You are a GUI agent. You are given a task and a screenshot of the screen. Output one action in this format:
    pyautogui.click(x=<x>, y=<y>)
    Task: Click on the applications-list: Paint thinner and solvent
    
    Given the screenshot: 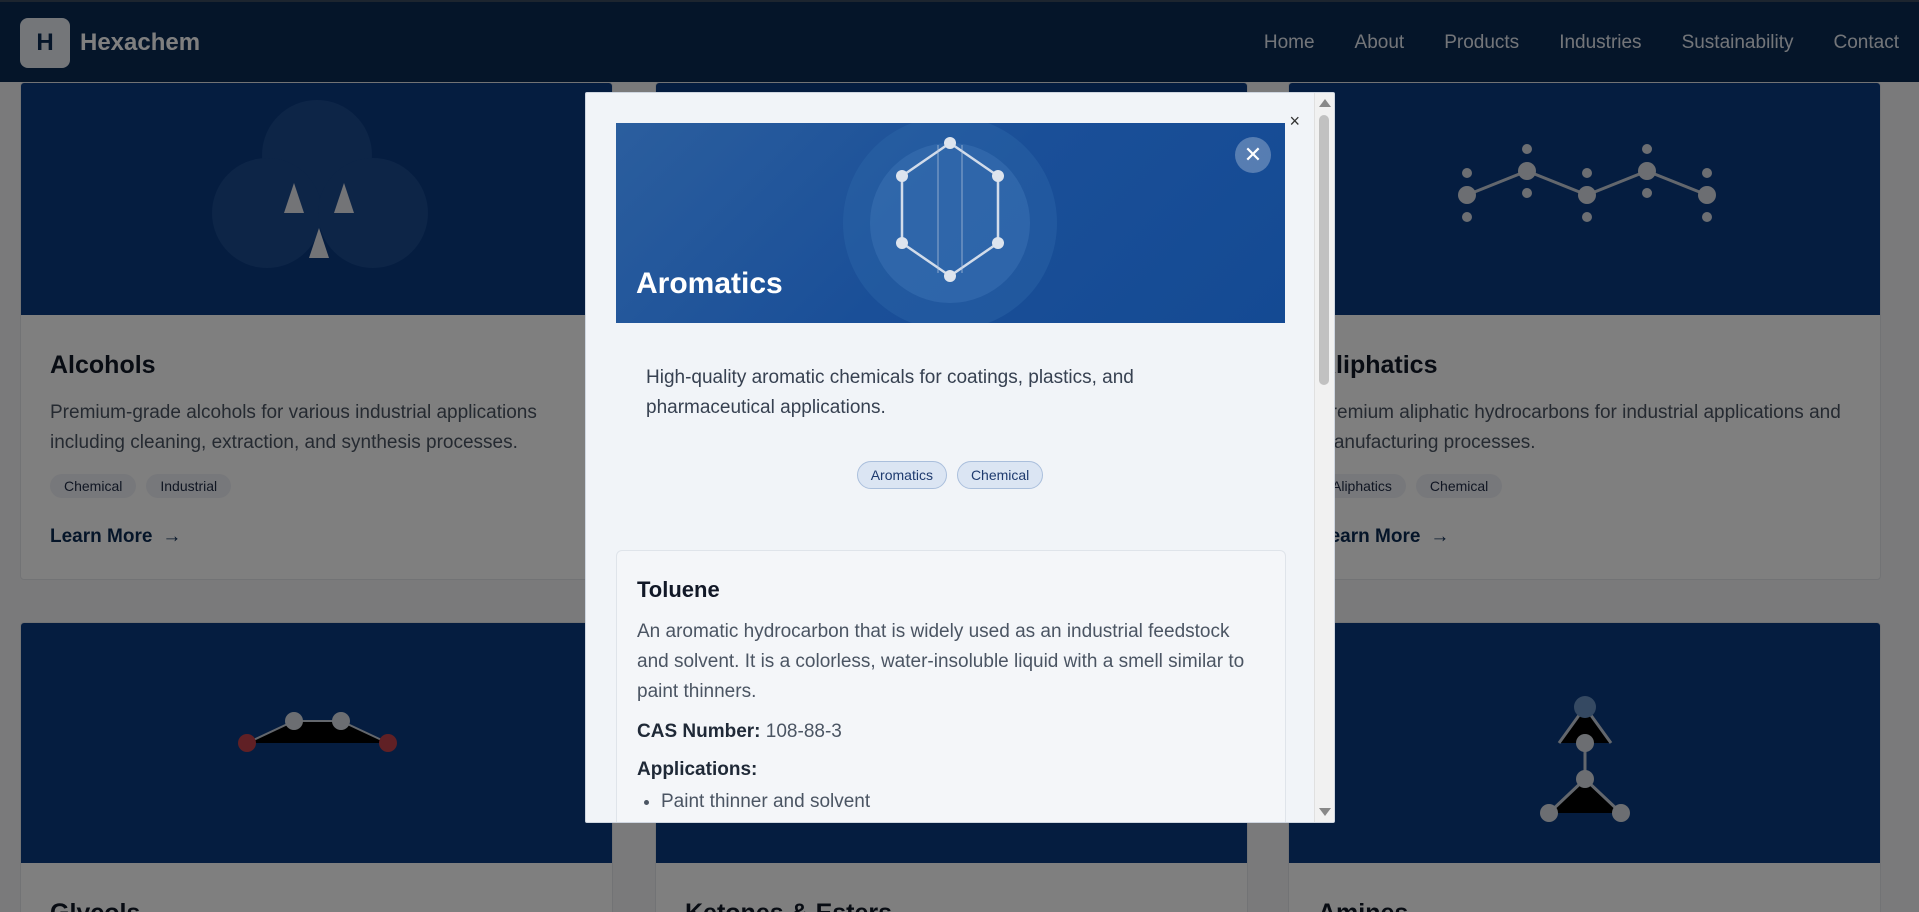 What is the action you would take?
    pyautogui.click(x=951, y=802)
    